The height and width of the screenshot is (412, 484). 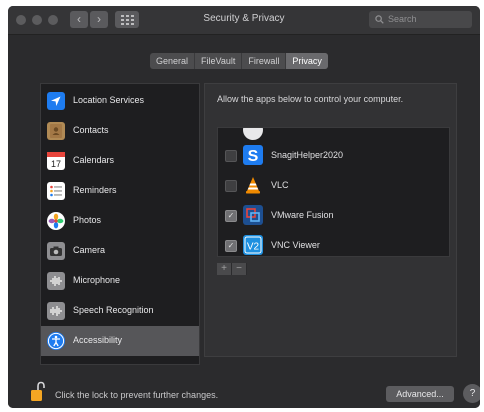 I want to click on title-bar: ‹ › Security & Privacy Search, so click(x=244, y=20).